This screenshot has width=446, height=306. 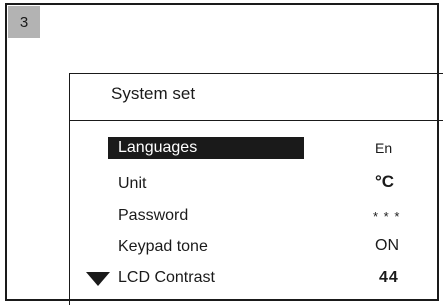 I want to click on down-triangle-icon, so click(x=98, y=279).